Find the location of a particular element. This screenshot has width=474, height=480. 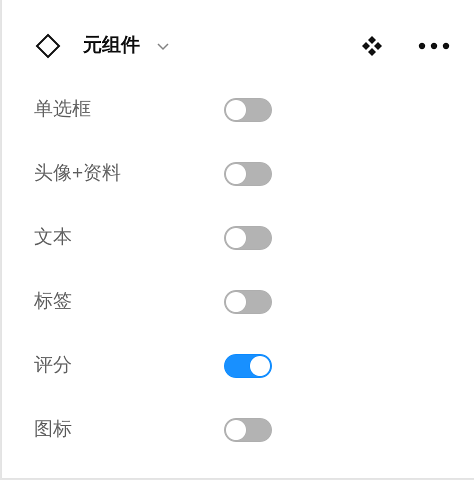

diamond-icon is located at coordinates (48, 46).